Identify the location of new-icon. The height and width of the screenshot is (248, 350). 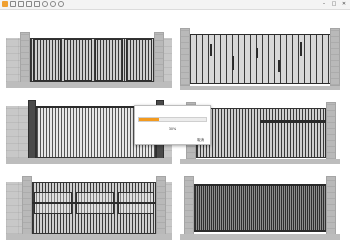
(13, 4).